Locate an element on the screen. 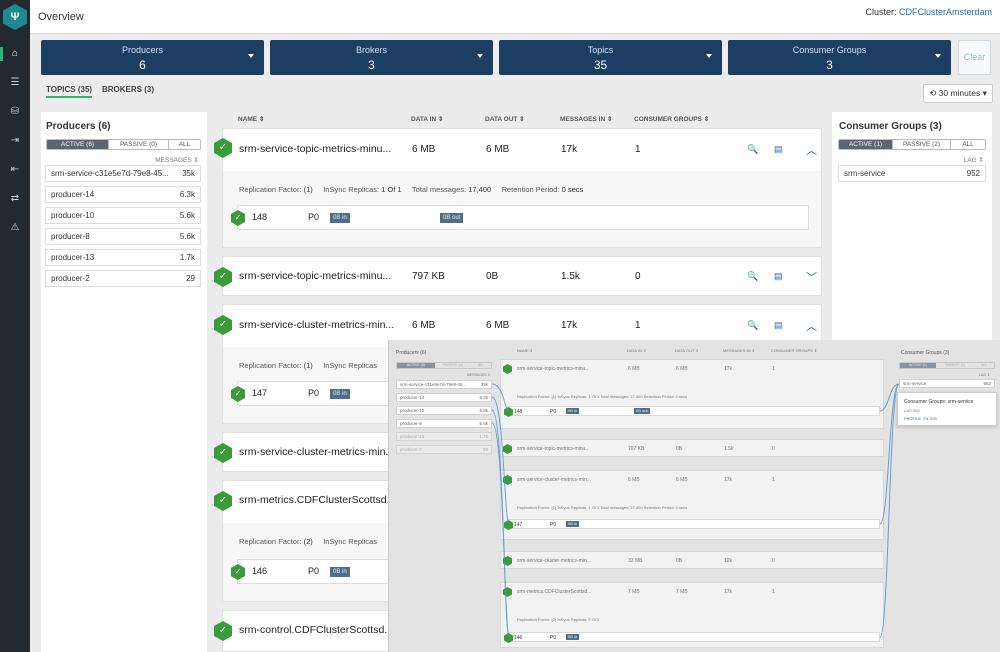 The height and width of the screenshot is (652, 1000). producers-filter: ACTIVE (6) PASSIVE (0) ALL is located at coordinates (123, 144).